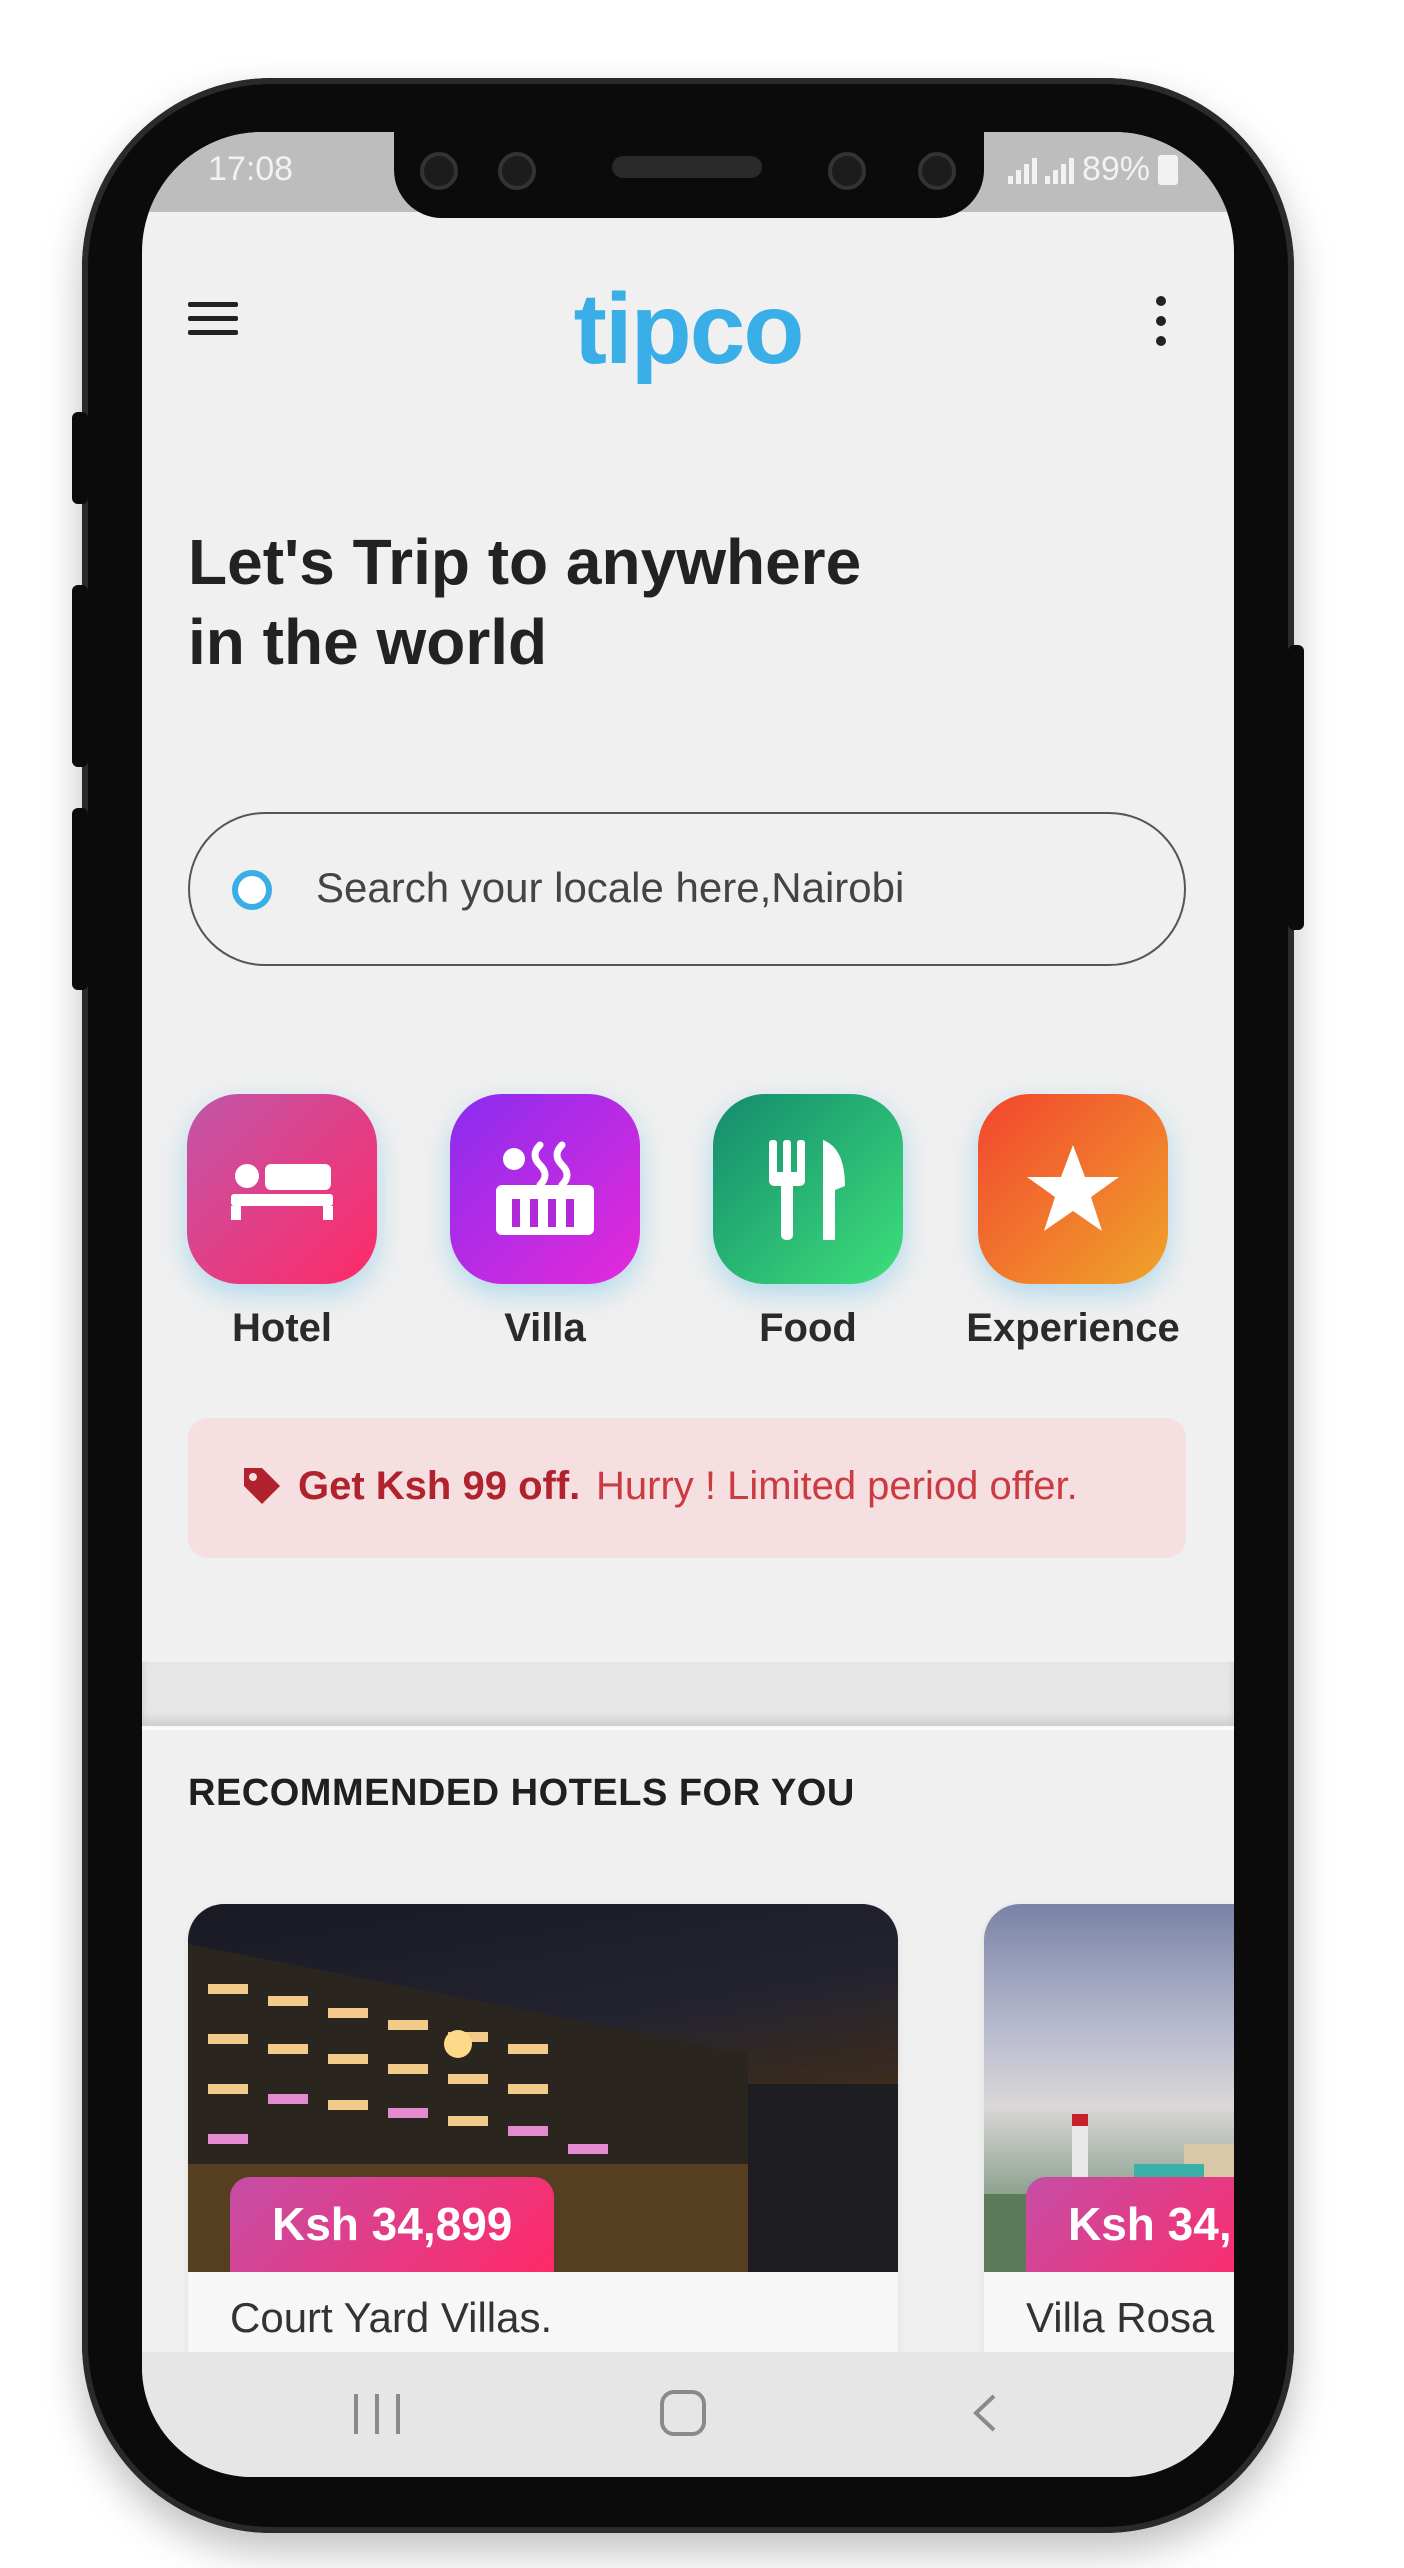 The width and height of the screenshot is (1404, 2568). I want to click on headline-line-1: Let's Trip to anywhere, so click(525, 562).